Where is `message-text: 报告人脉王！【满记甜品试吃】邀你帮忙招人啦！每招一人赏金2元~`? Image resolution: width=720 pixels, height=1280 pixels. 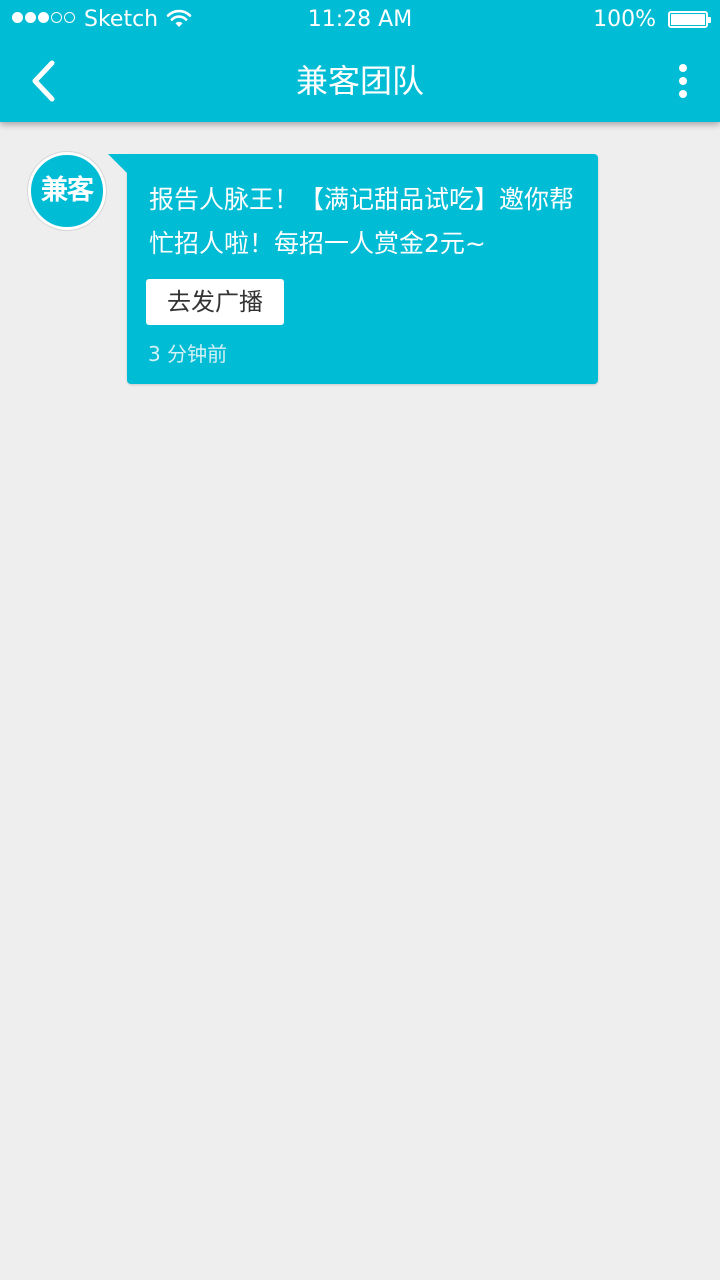
message-text: 报告人脉王！【满记甜品试吃】邀你帮忙招人啦！每招一人赏金2元~ is located at coordinates (362, 221).